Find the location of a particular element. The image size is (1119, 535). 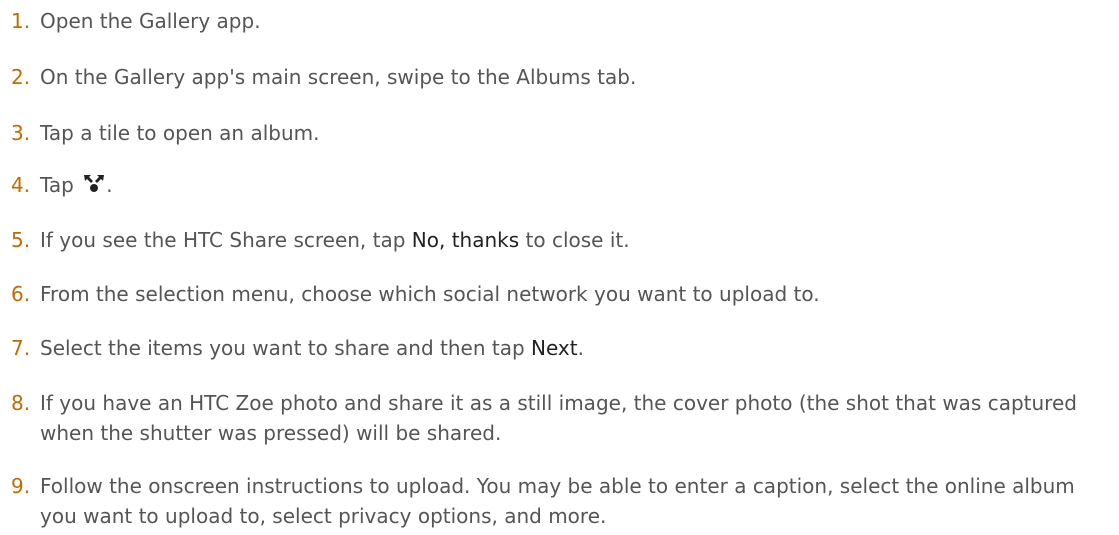

step-text-before: Tap is located at coordinates (60, 185).